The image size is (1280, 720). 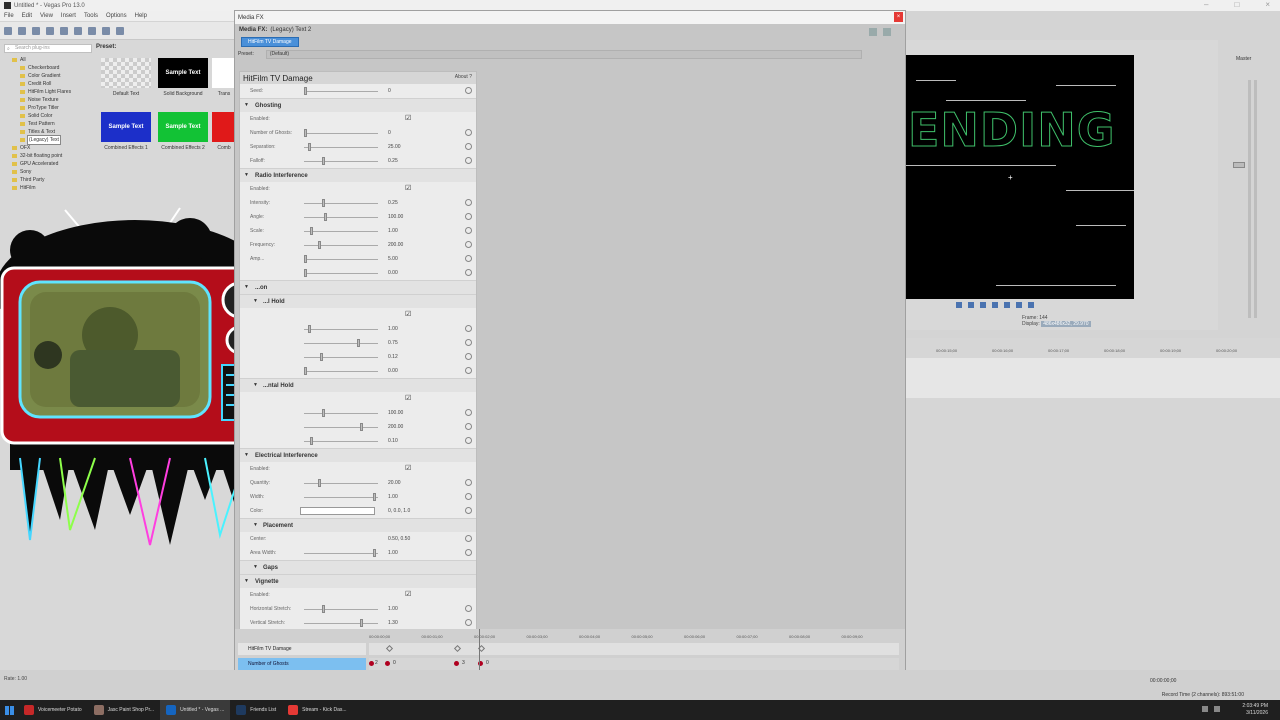 What do you see at coordinates (54, 108) in the screenshot?
I see `tree-item: ProType Titler` at bounding box center [54, 108].